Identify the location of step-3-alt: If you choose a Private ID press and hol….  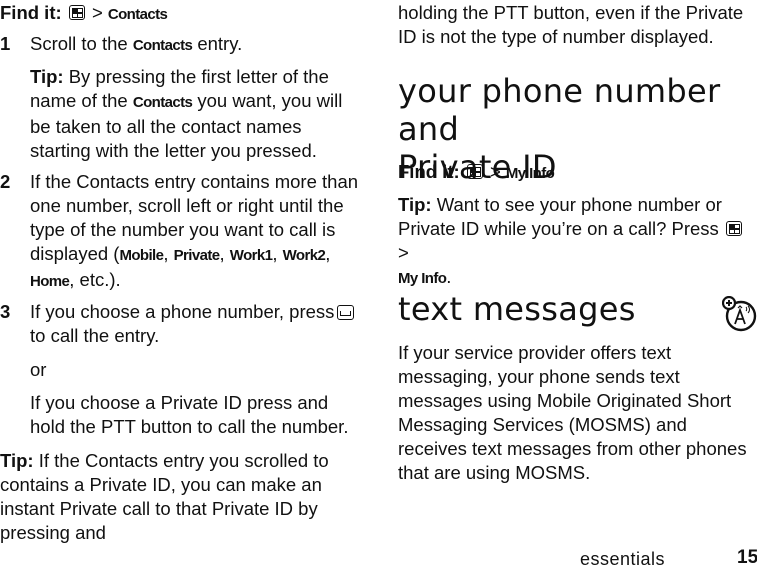
(189, 414).